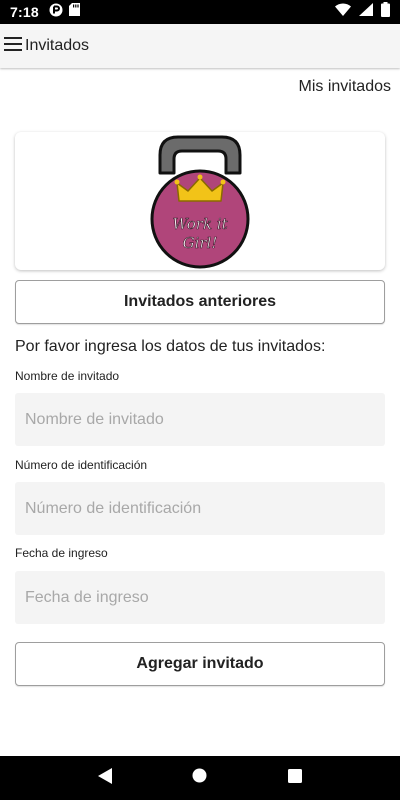 This screenshot has height=800, width=400. Describe the element at coordinates (200, 508) in the screenshot. I see `id-number-input` at that location.